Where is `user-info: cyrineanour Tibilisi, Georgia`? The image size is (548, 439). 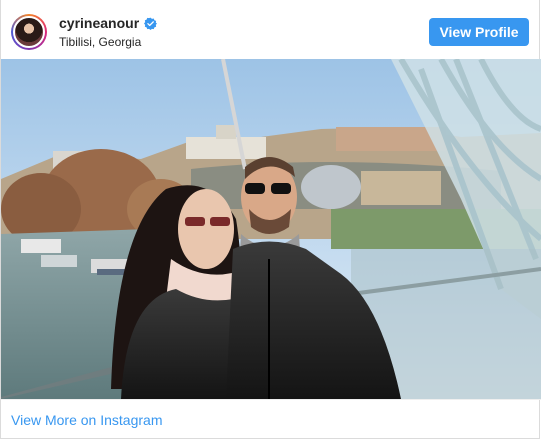
user-info: cyrineanour Tibilisi, Georgia is located at coordinates (108, 32).